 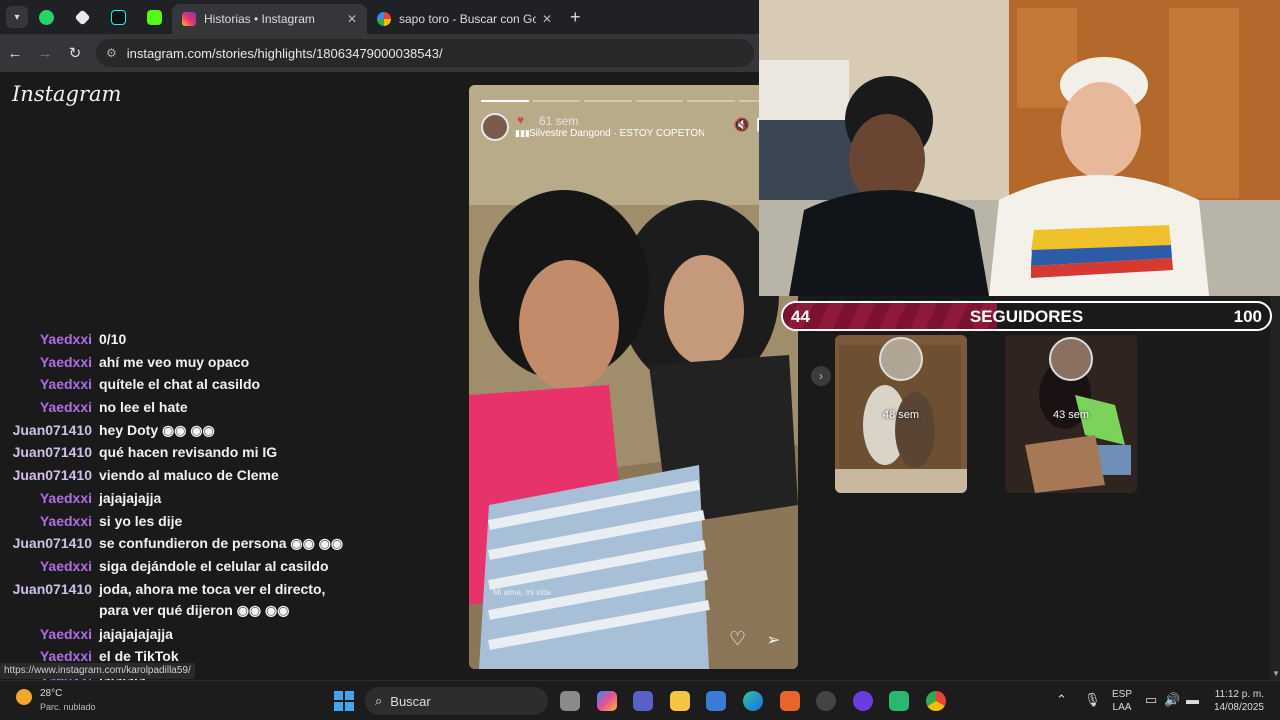 I want to click on reload-icon: ↻, so click(x=75, y=53).